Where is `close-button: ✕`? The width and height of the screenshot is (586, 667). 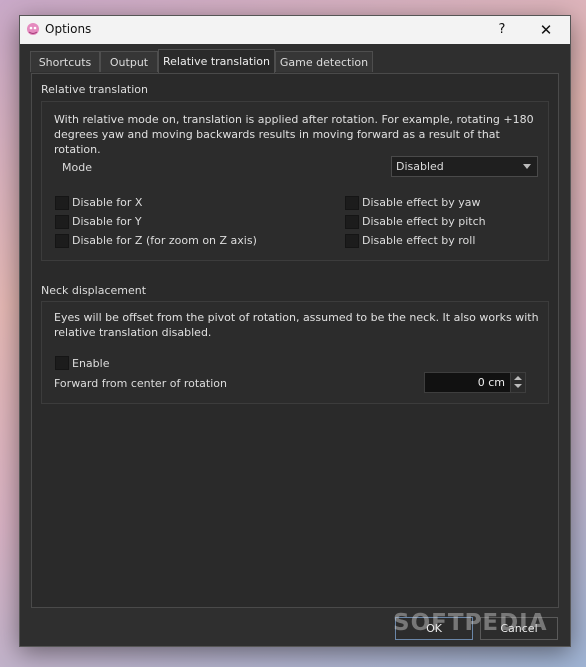 close-button: ✕ is located at coordinates (546, 30).